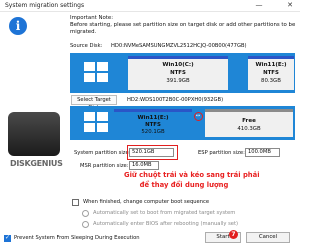  What do you see at coordinates (45, 5) in the screenshot?
I see `window-title: System migration settings` at bounding box center [45, 5].